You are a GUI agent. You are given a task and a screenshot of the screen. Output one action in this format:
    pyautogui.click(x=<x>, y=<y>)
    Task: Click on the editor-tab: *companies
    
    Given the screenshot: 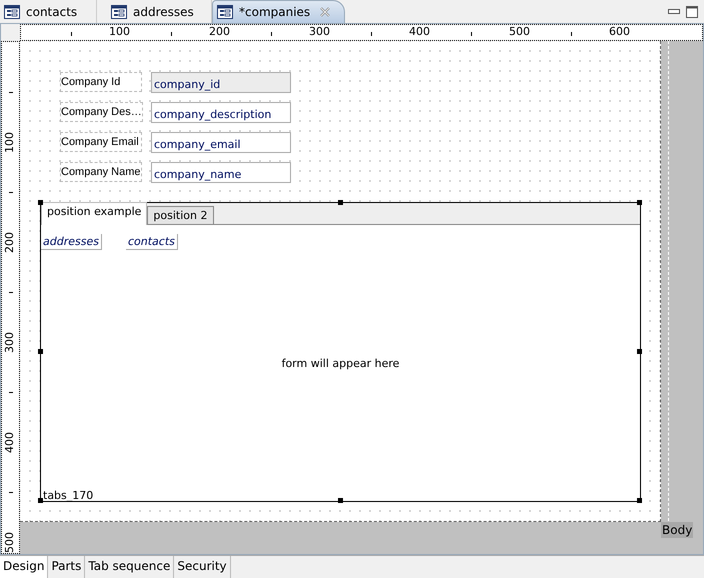 What is the action you would take?
    pyautogui.click(x=279, y=11)
    